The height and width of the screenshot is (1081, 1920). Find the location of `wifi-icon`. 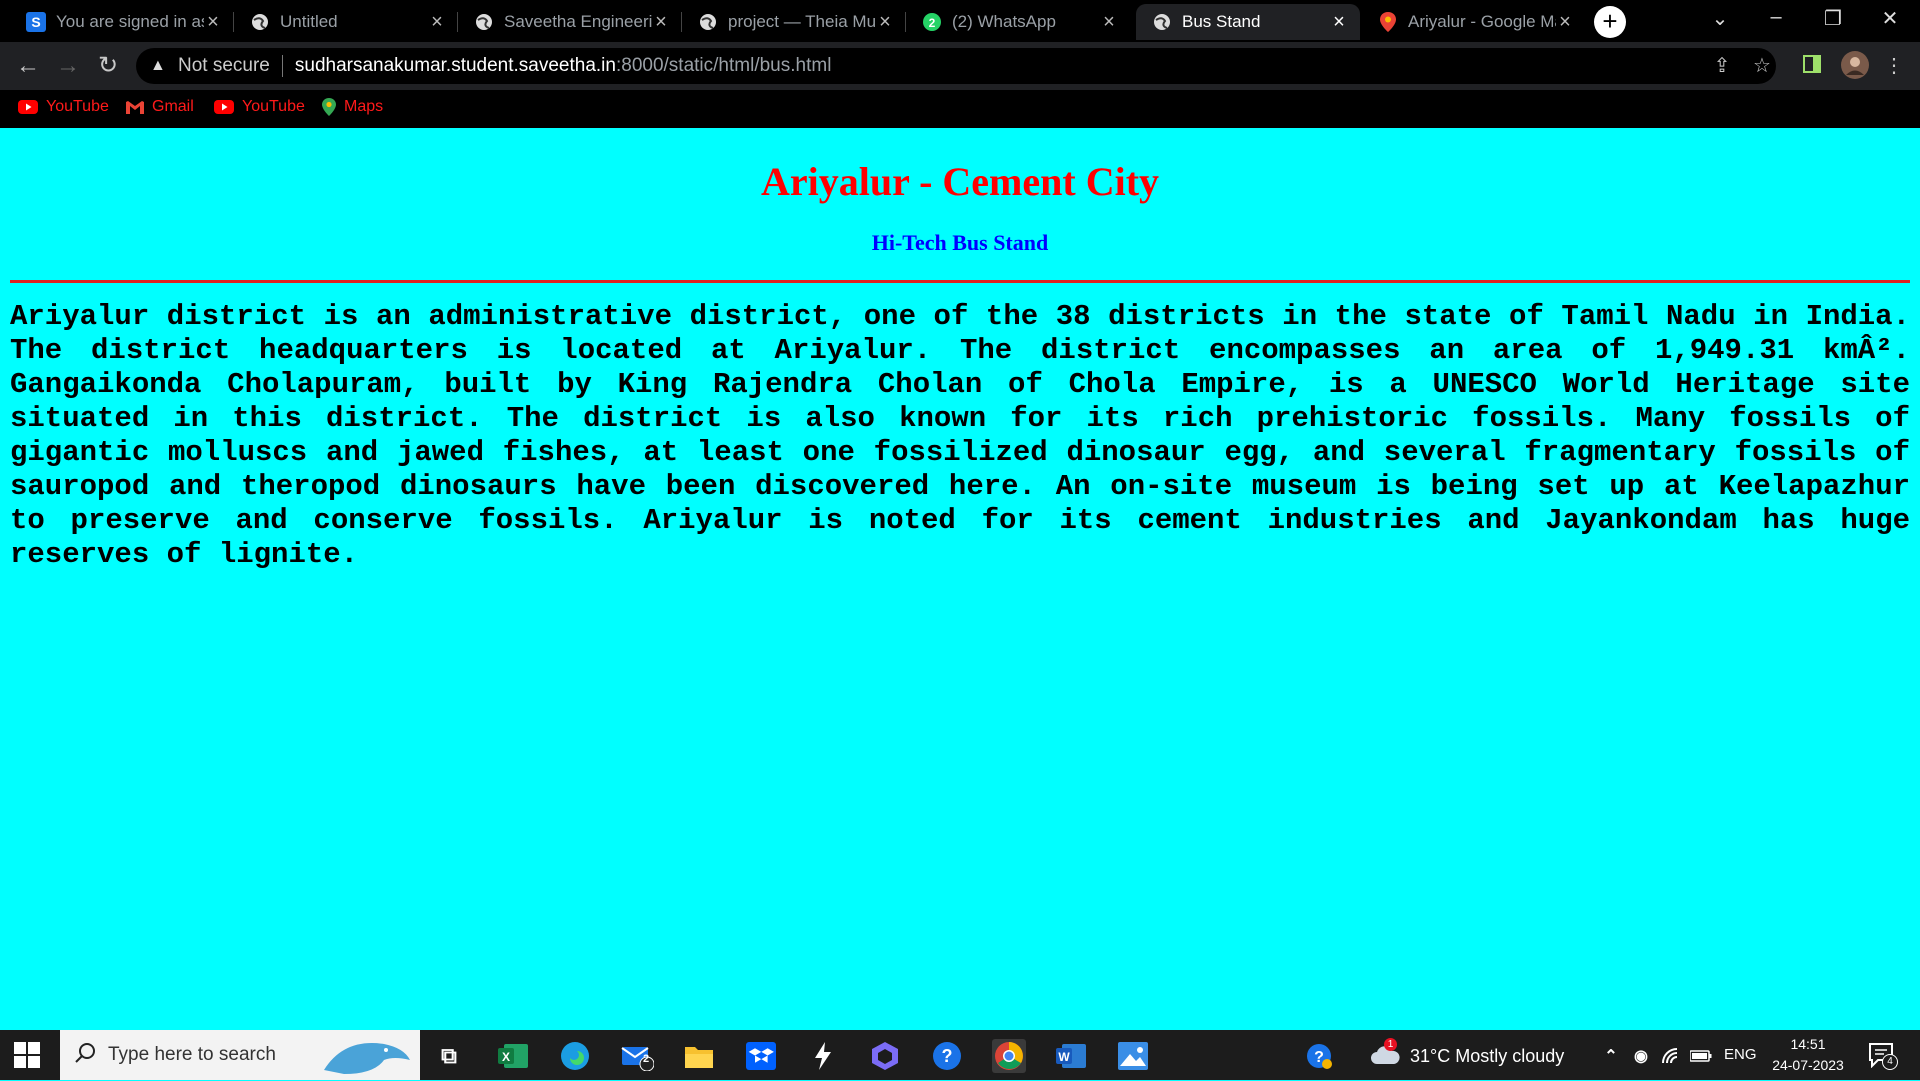

wifi-icon is located at coordinates (1671, 1056).